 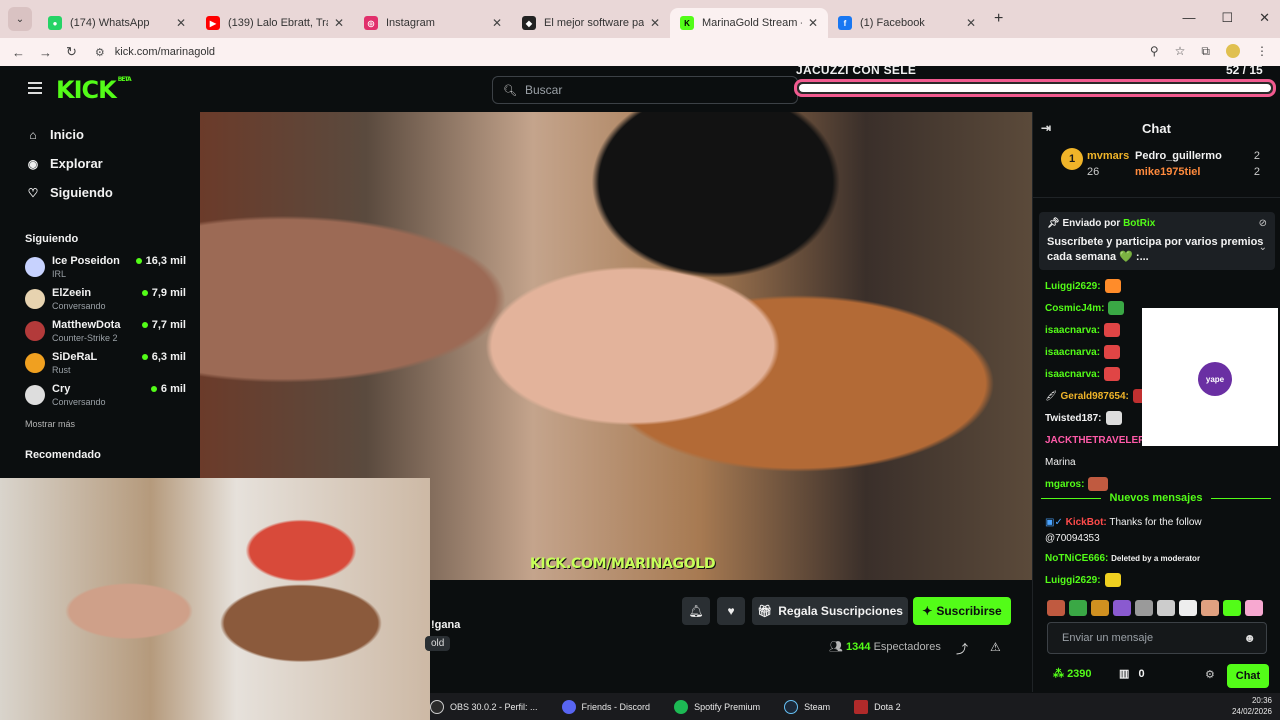 What do you see at coordinates (1132, 673) in the screenshot?
I see `tickets: ▥ 0` at bounding box center [1132, 673].